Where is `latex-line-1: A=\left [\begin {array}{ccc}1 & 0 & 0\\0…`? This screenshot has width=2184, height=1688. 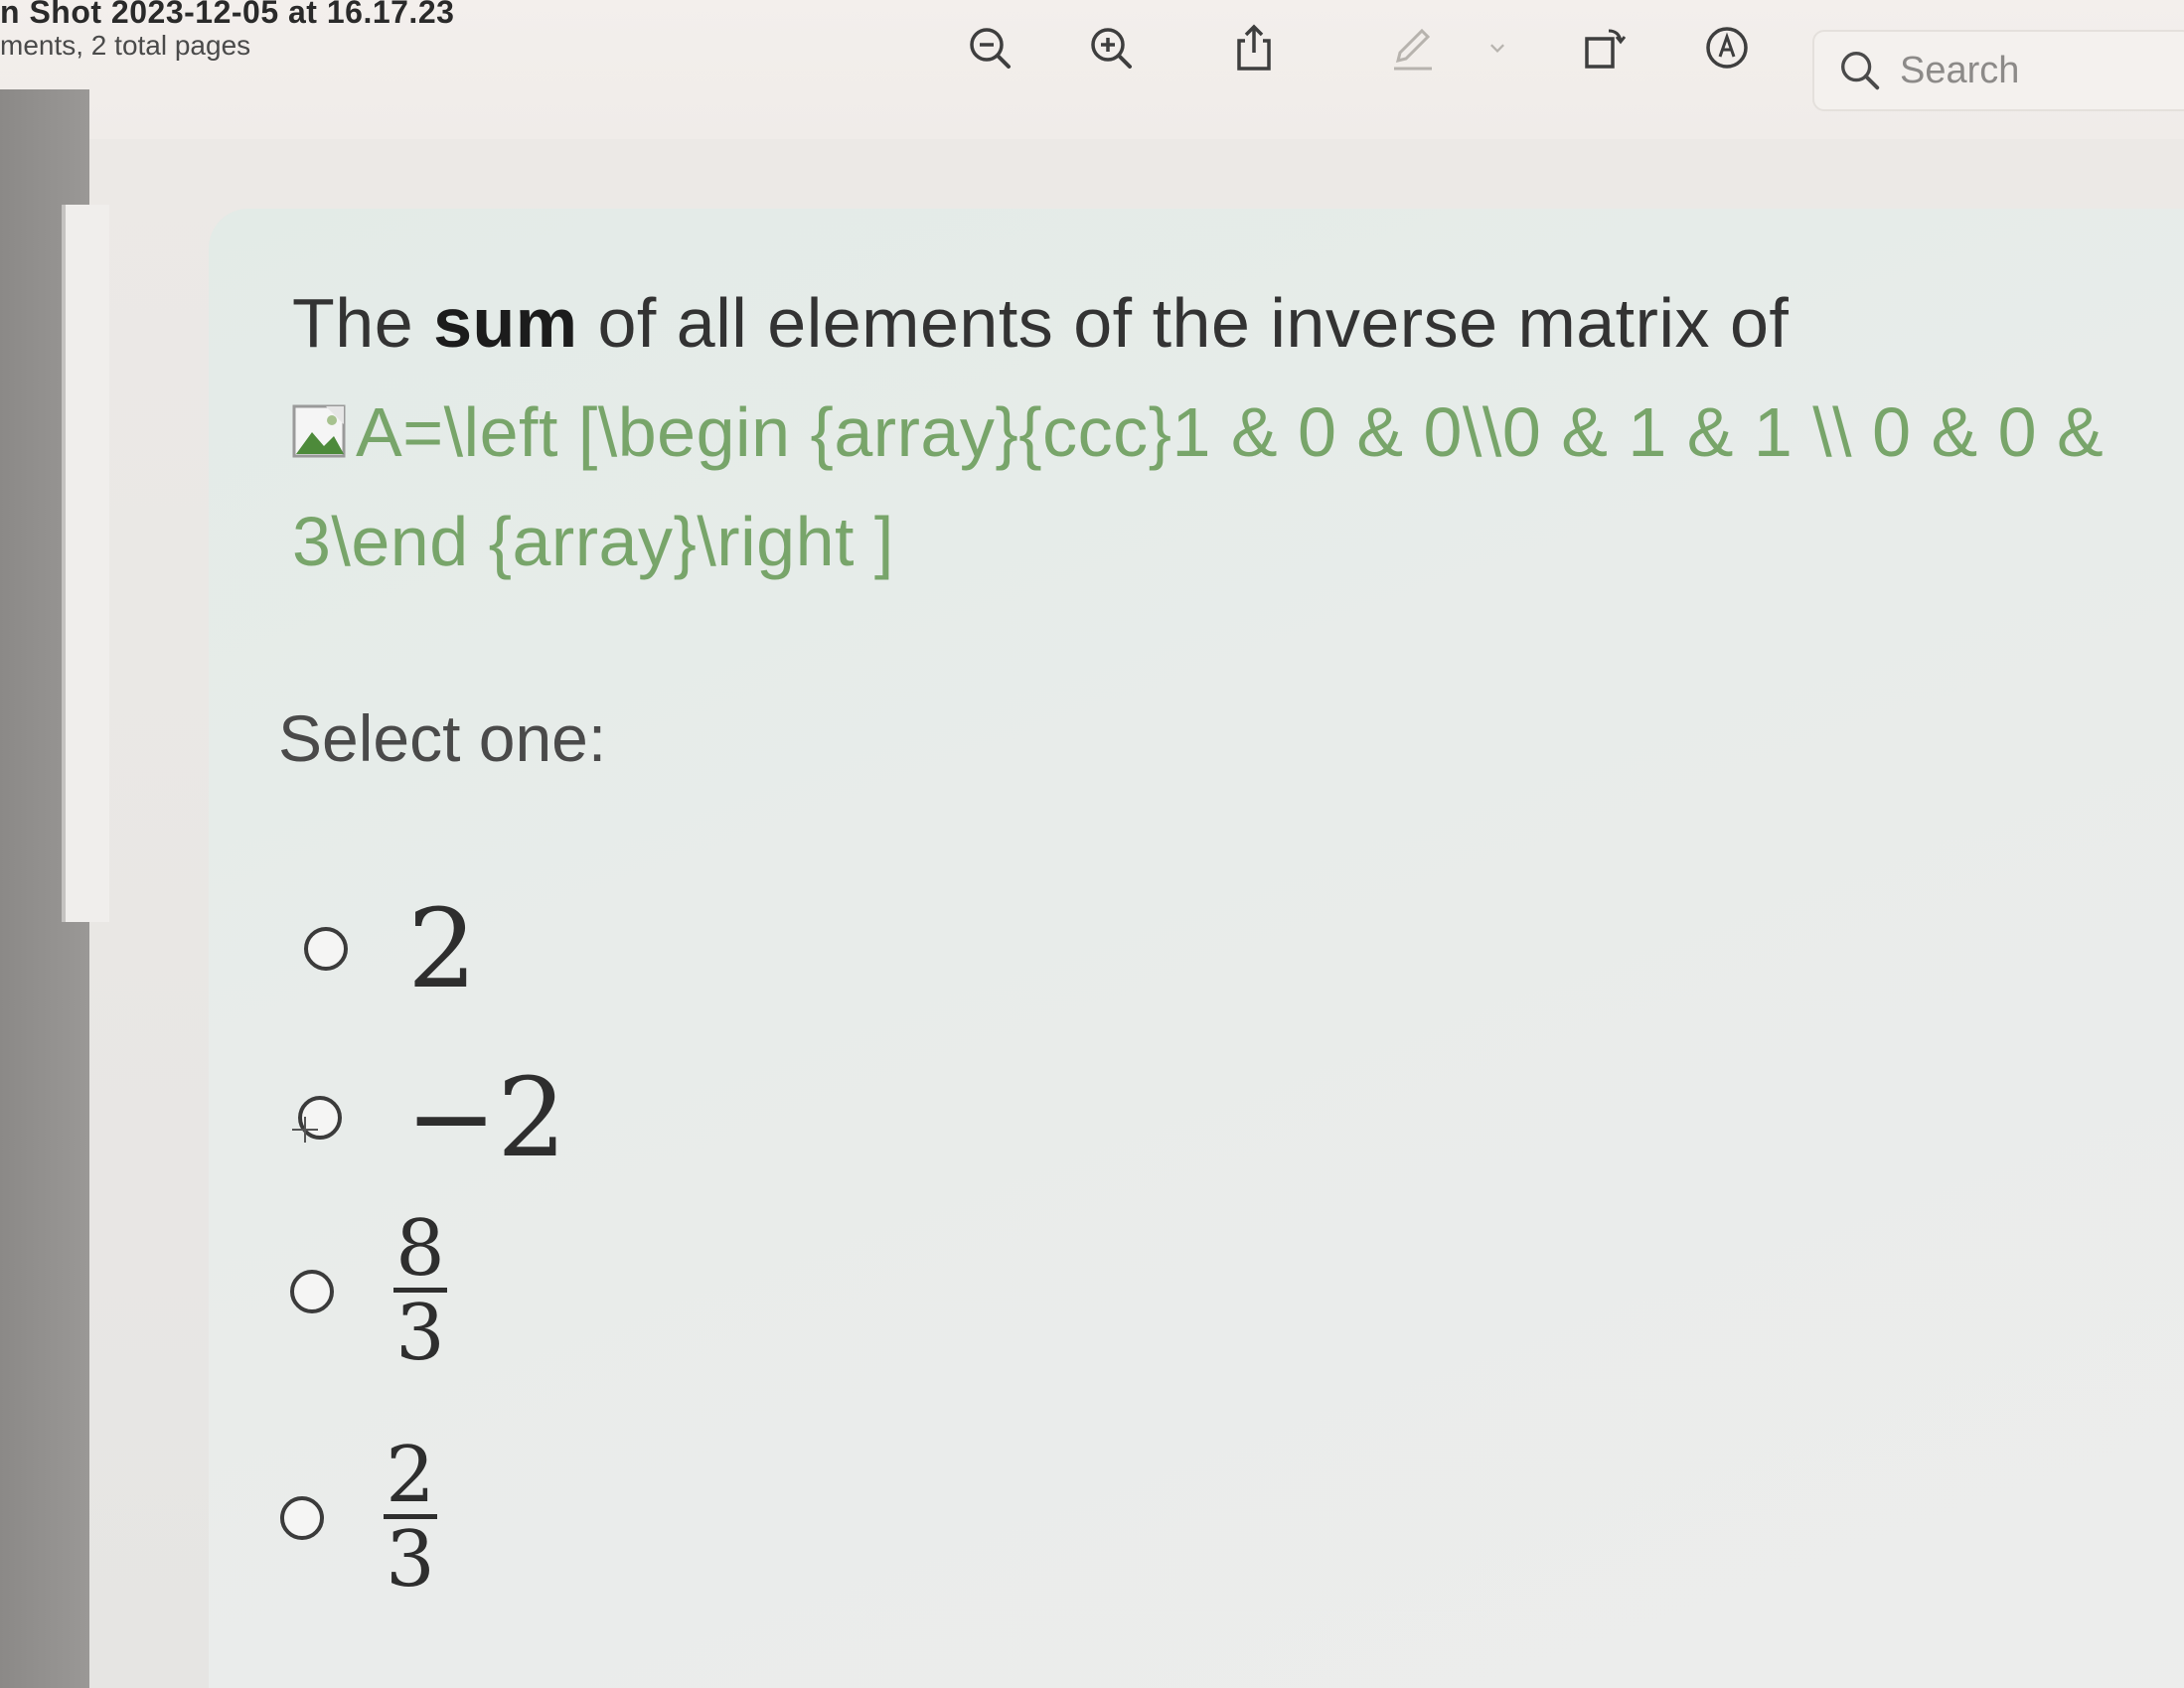 latex-line-1: A=\left [\begin {array}{ccc}1 & 0 & 0\\0… is located at coordinates (1238, 433).